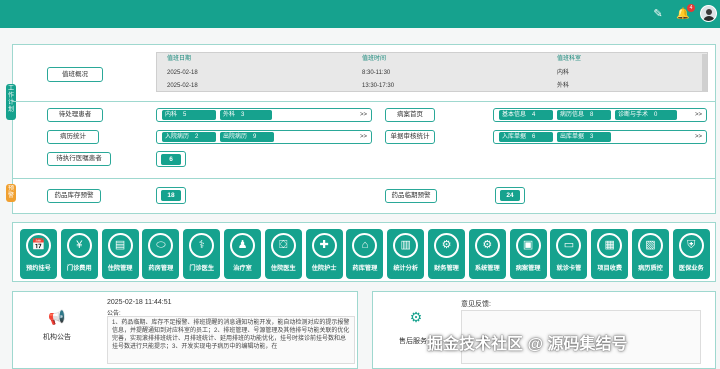  I want to click on pending-item-label: 外科, so click(229, 115).